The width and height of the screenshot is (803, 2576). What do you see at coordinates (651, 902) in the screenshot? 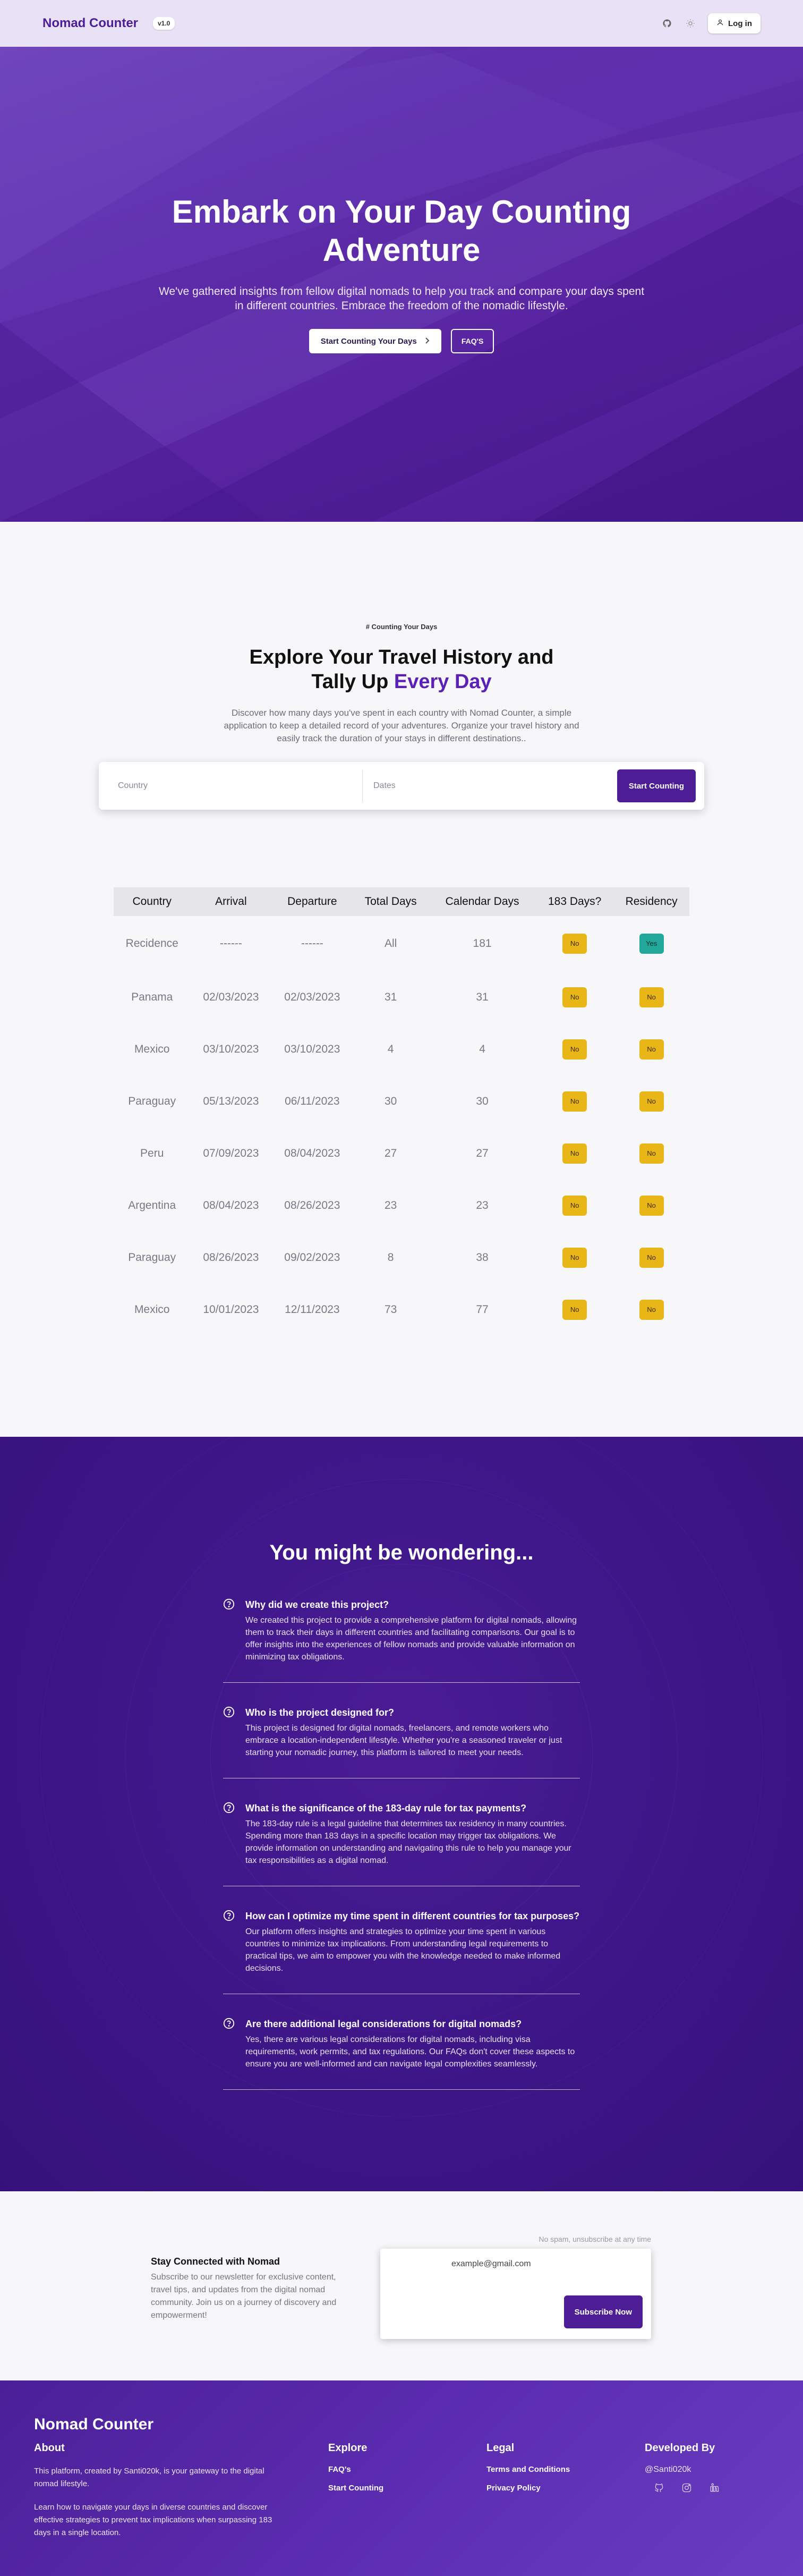
I see `header-residency: Residency` at bounding box center [651, 902].